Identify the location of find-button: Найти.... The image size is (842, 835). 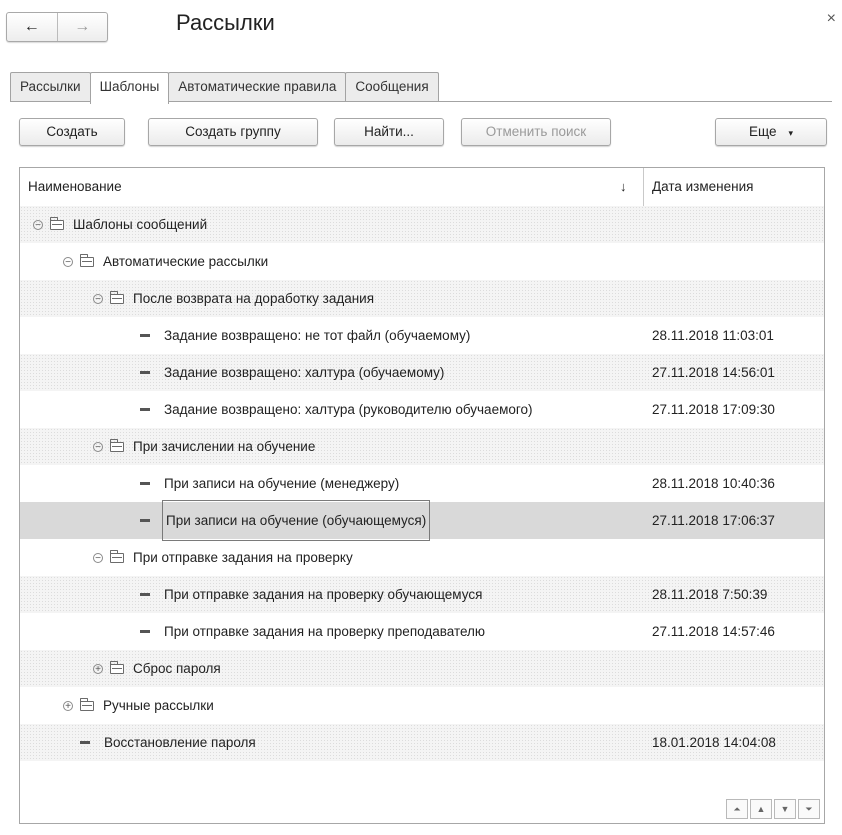
(389, 132).